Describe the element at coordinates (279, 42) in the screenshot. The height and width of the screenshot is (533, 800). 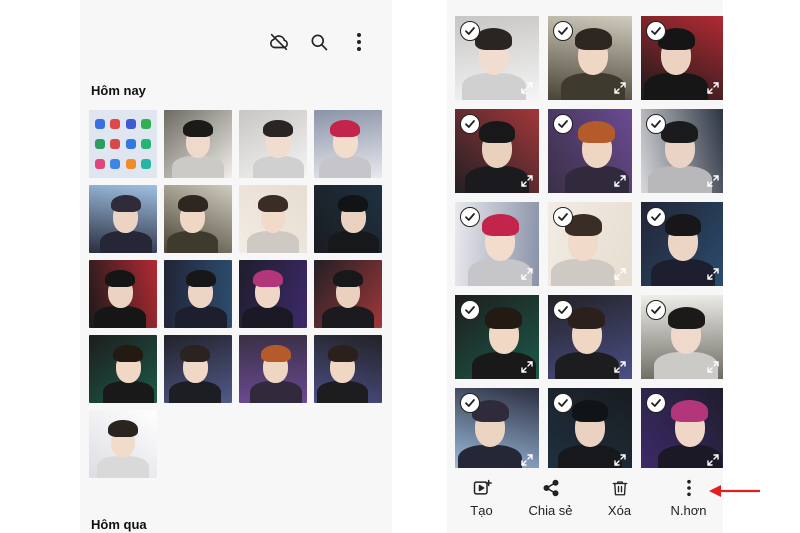
I see `cloud-off-icon` at that location.